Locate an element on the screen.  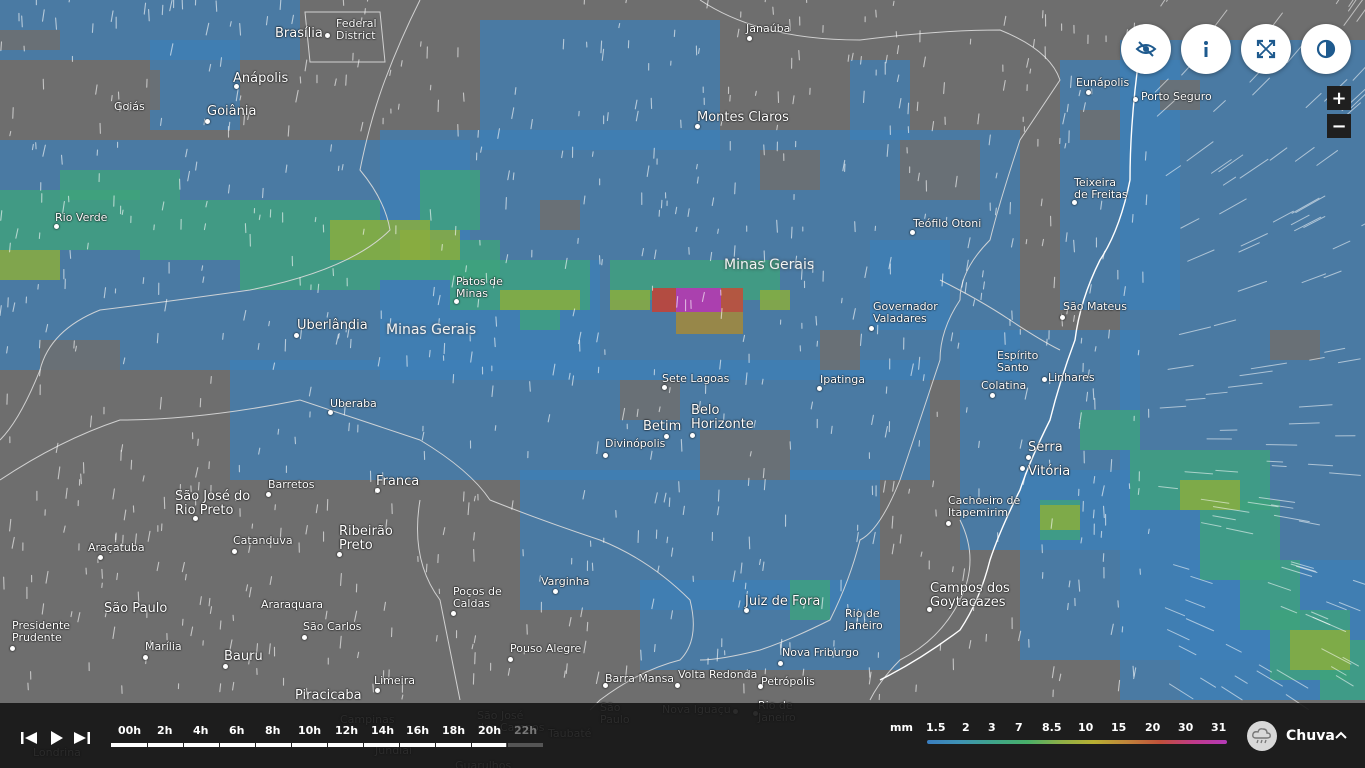
city-label: Federal District is located at coordinates (356, 29).